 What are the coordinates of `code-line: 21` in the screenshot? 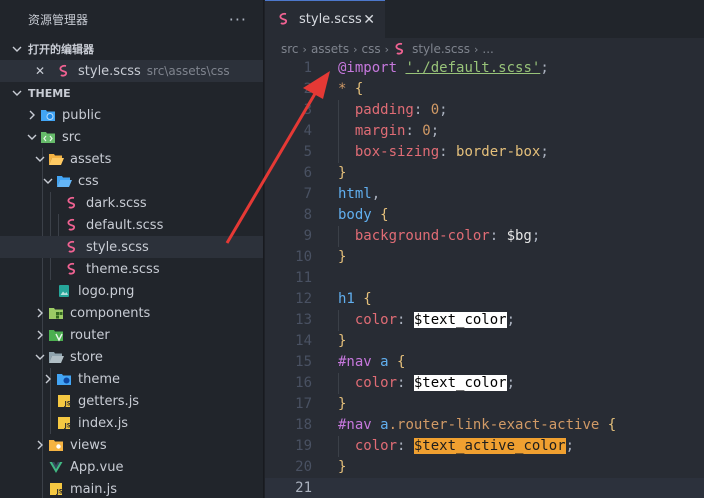 It's located at (484, 488).